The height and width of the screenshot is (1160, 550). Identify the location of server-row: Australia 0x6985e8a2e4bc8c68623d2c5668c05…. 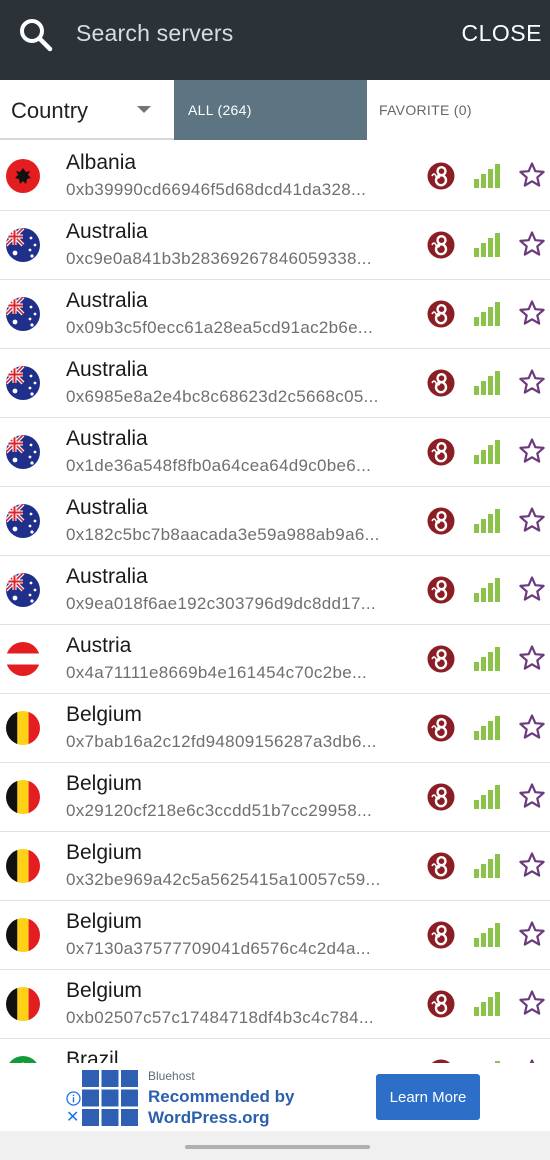
(275, 383).